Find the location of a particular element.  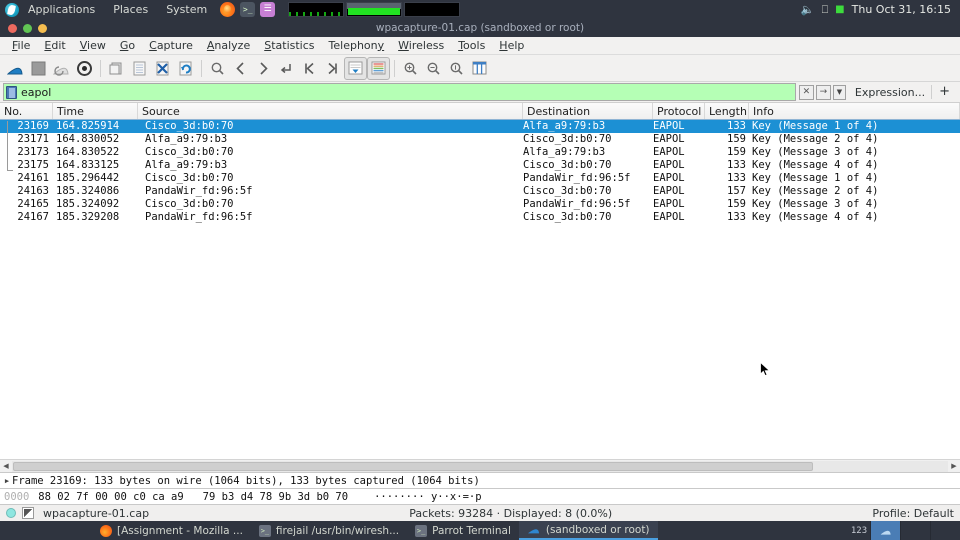

column-header-source: Source is located at coordinates (330, 111).